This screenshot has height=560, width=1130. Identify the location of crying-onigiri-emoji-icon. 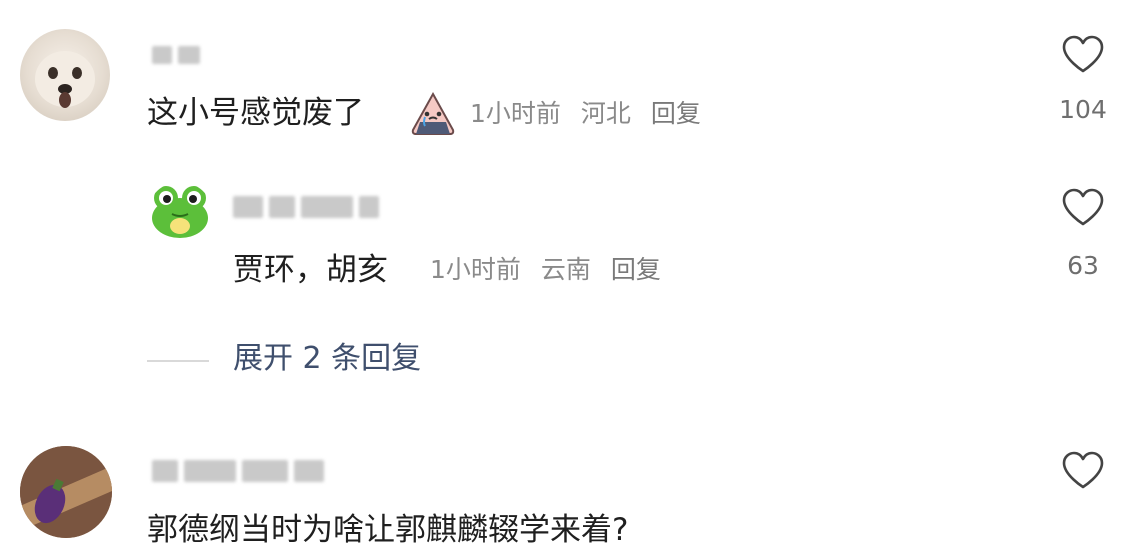
(433, 114).